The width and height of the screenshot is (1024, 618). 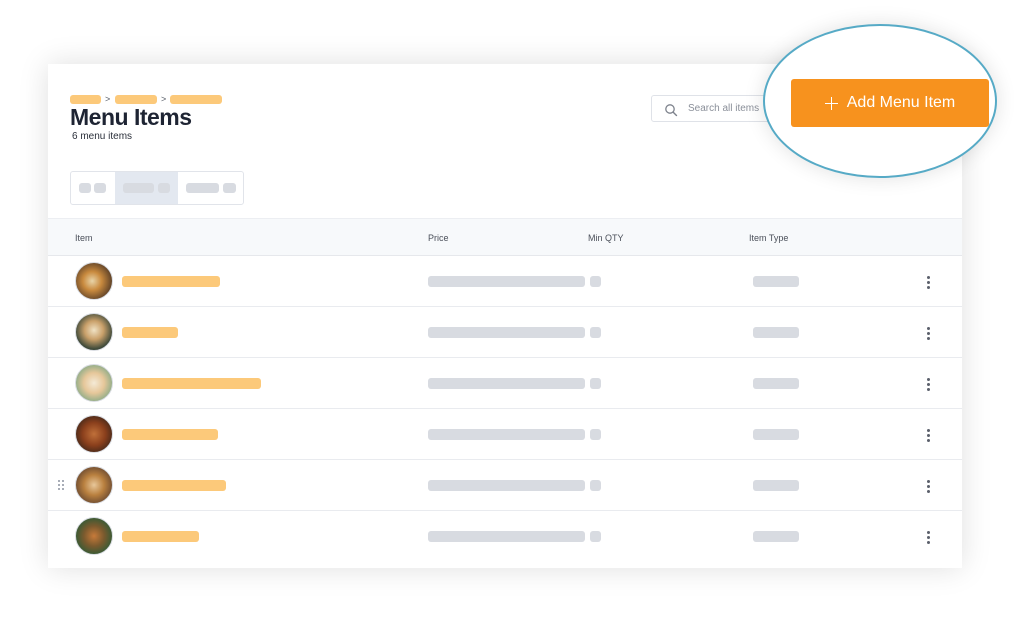 I want to click on search-input: Search all items, so click(x=711, y=108).